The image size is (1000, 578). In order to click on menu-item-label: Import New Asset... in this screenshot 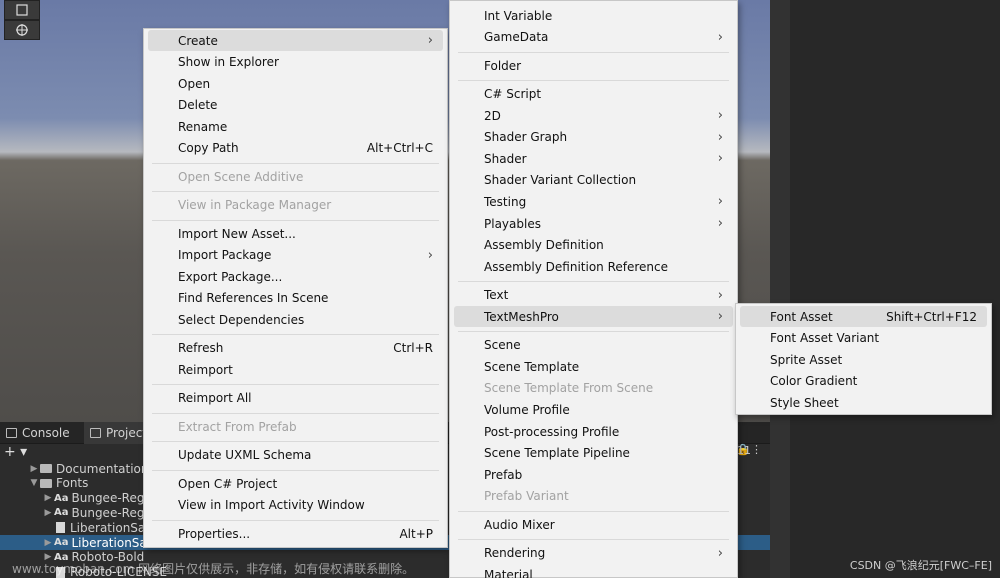, I will do `click(237, 233)`.